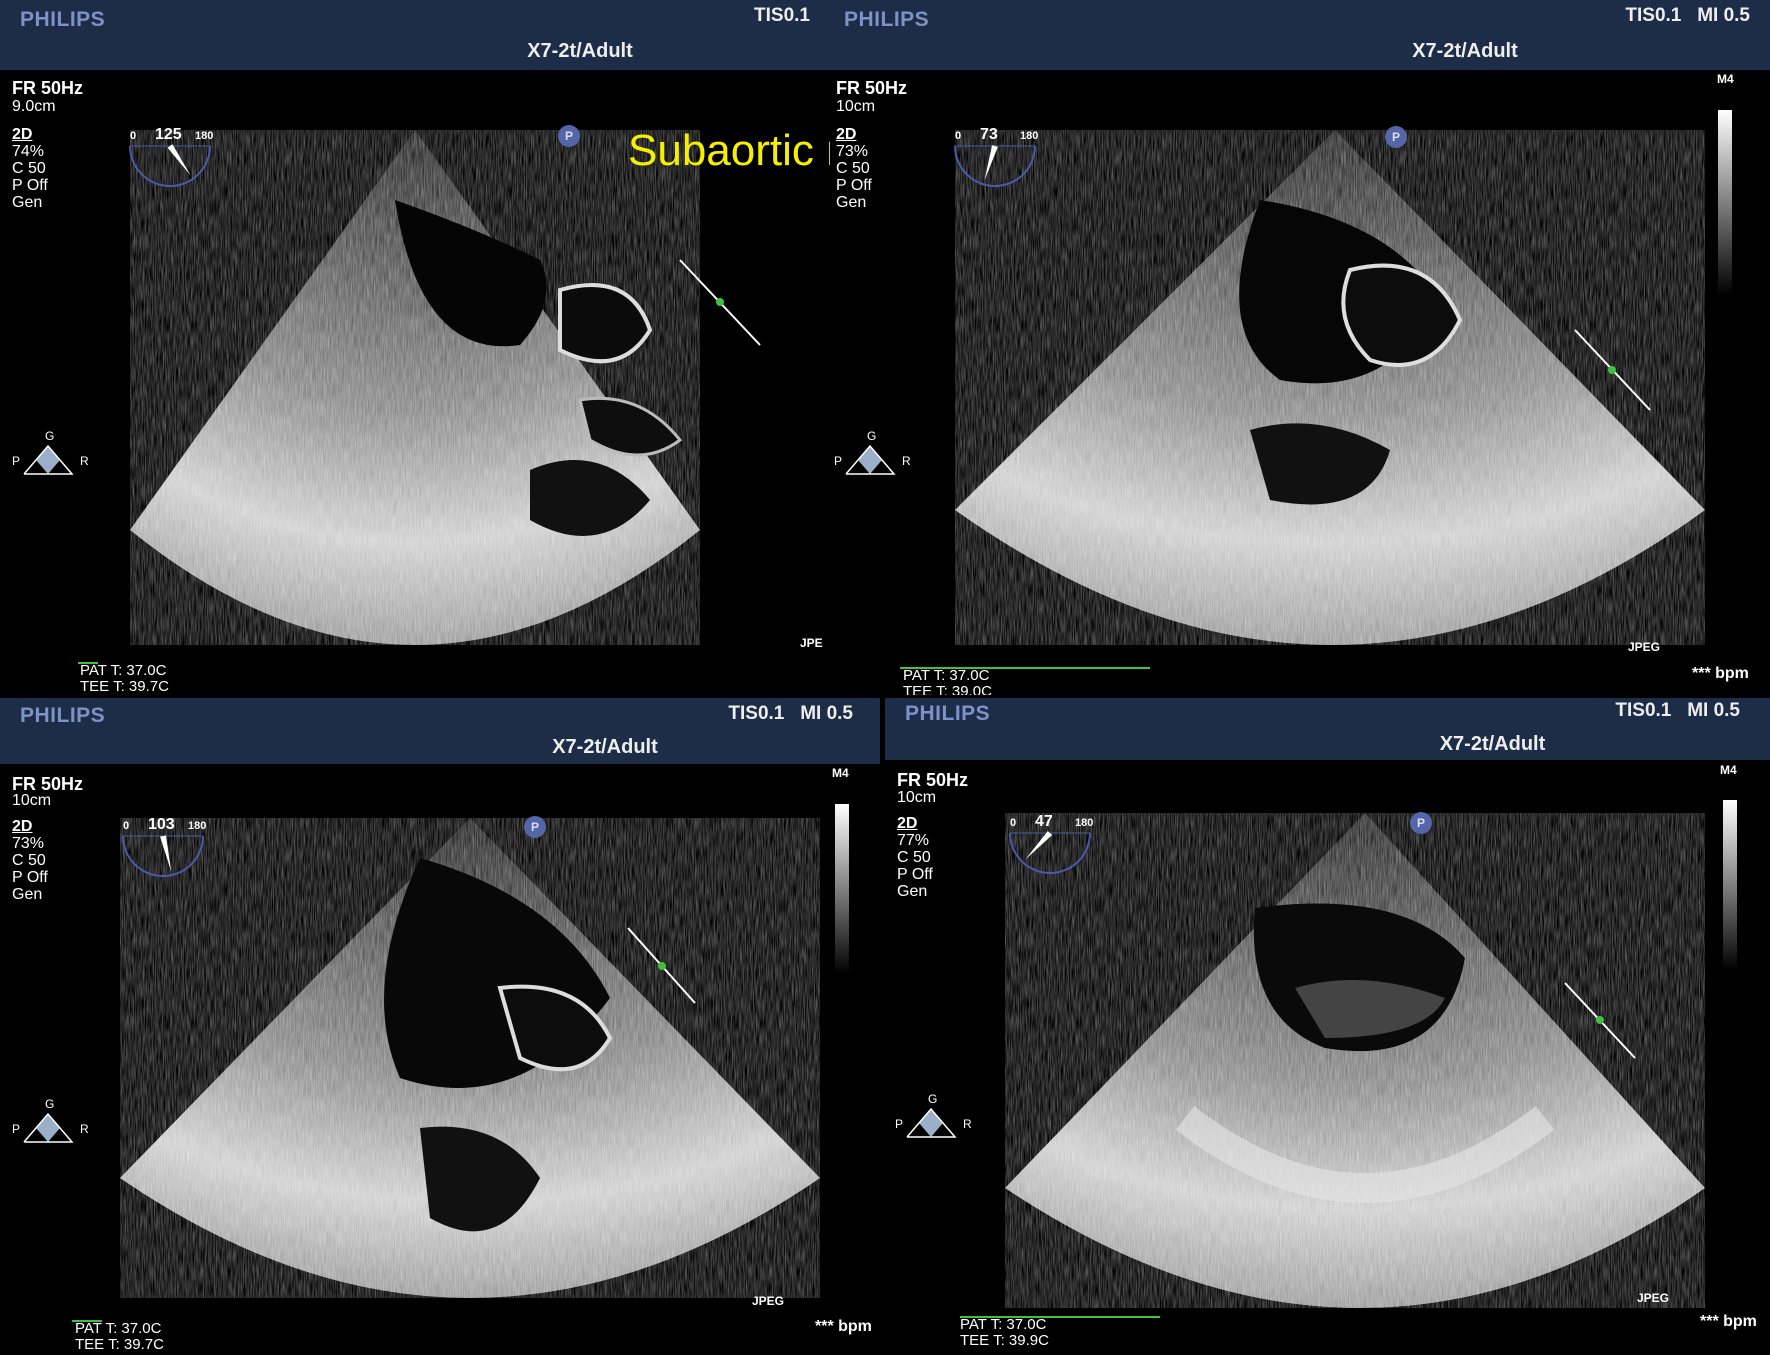  What do you see at coordinates (34, 106) in the screenshot?
I see `depth: 9.0cm` at bounding box center [34, 106].